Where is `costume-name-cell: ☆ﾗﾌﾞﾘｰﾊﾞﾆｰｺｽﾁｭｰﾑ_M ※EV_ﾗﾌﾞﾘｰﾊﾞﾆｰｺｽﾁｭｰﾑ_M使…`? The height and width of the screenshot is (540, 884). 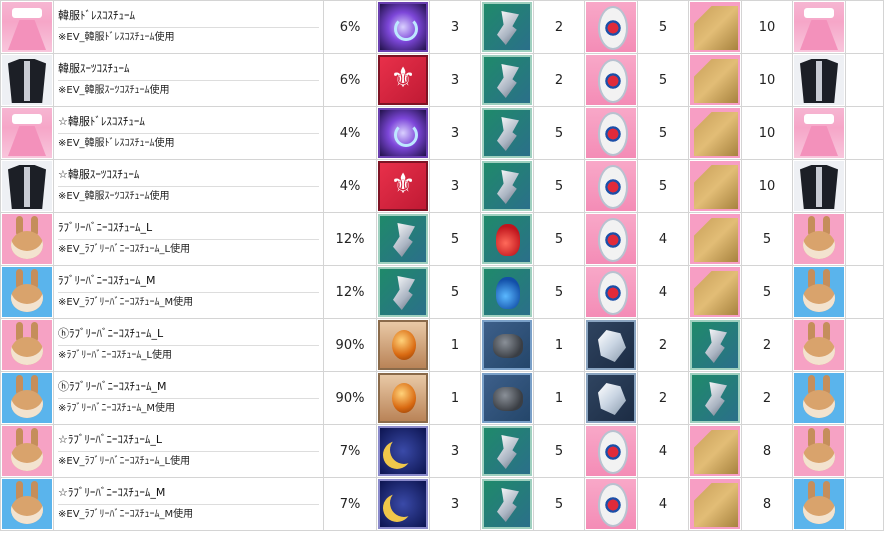 costume-name-cell: ☆ﾗﾌﾞﾘｰﾊﾞﾆｰｺｽﾁｭｰﾑ_M ※EV_ﾗﾌﾞﾘｰﾊﾞﾆｰｺｽﾁｭｰﾑ_M使… is located at coordinates (188, 504).